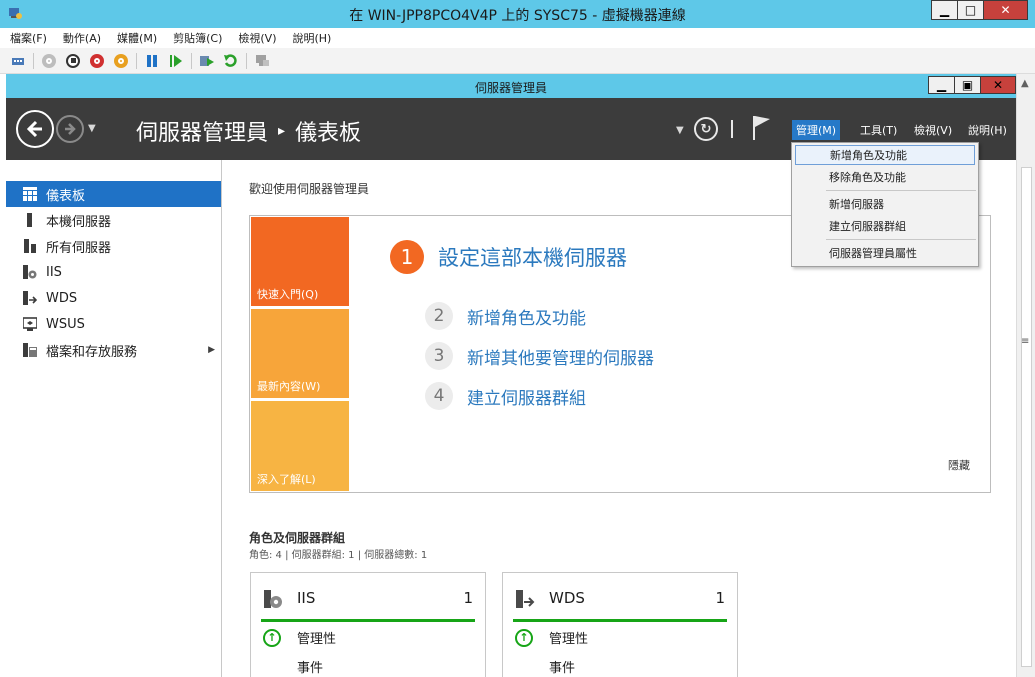 The height and width of the screenshot is (677, 1035). Describe the element at coordinates (257, 38) in the screenshot. I see `vm-menu-view: 檢視(V)` at that location.